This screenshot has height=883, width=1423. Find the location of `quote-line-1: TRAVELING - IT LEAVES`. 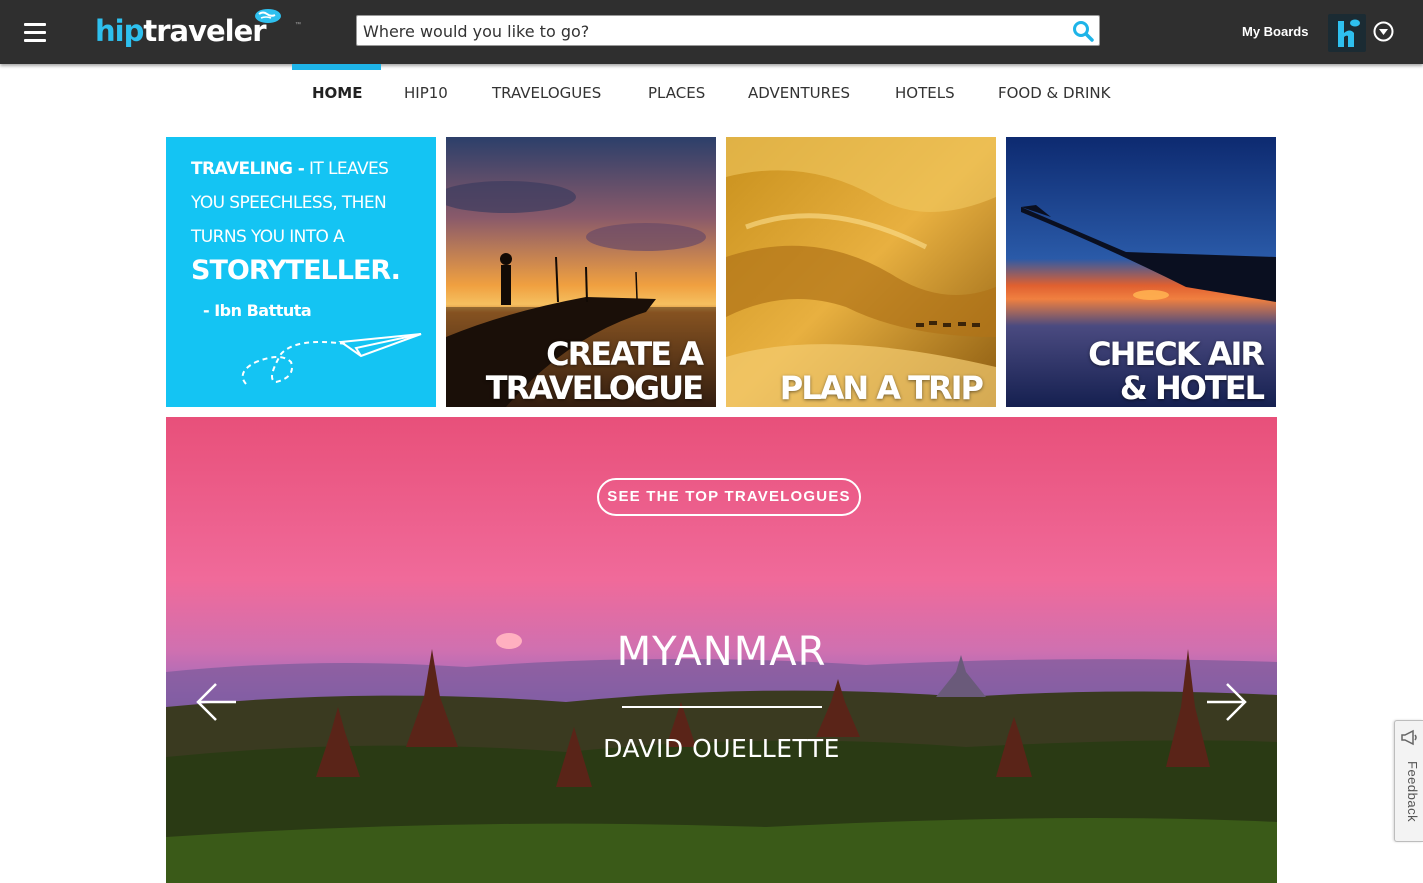

quote-line-1: TRAVELING - IT LEAVES is located at coordinates (290, 169).